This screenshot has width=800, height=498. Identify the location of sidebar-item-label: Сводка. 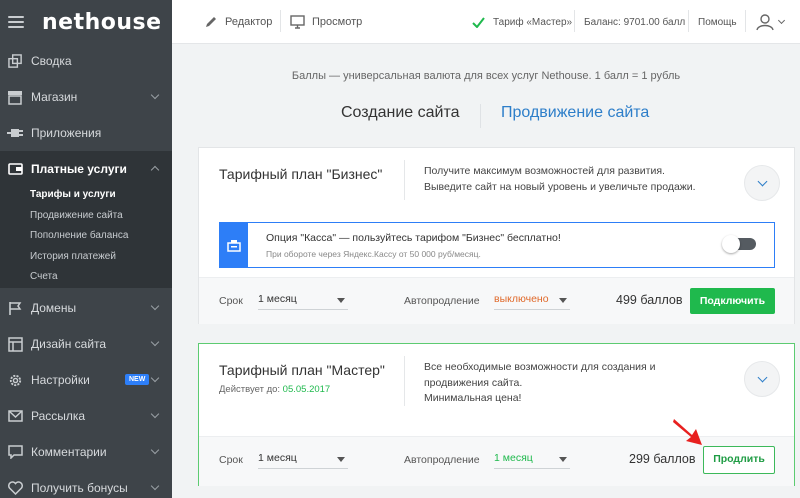
(51, 61).